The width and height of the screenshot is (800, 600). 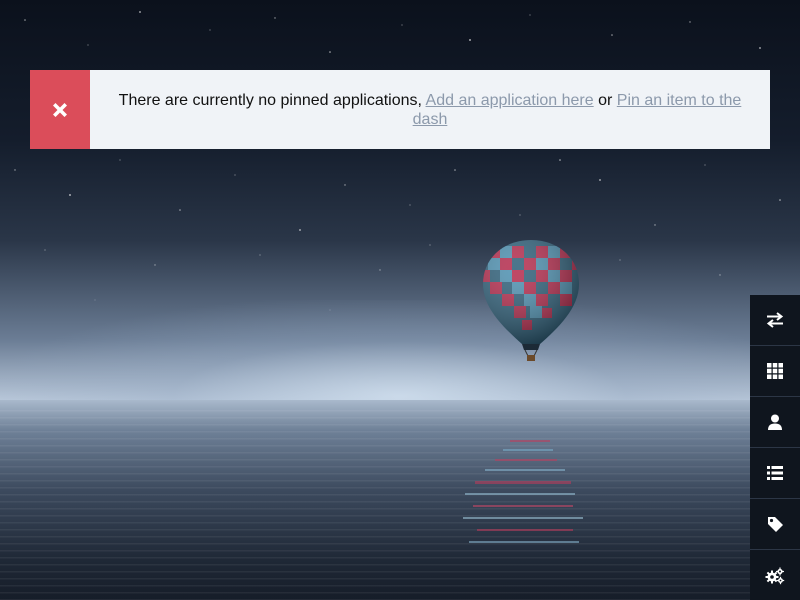 I want to click on sidebar-item-users, so click(x=775, y=422).